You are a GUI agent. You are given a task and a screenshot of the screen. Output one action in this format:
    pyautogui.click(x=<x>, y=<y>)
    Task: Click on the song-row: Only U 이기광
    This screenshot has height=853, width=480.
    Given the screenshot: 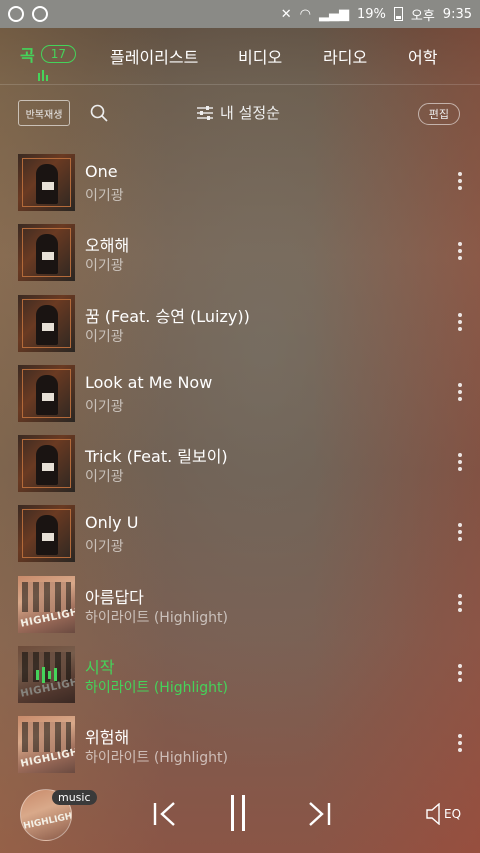 What is the action you would take?
    pyautogui.click(x=240, y=534)
    